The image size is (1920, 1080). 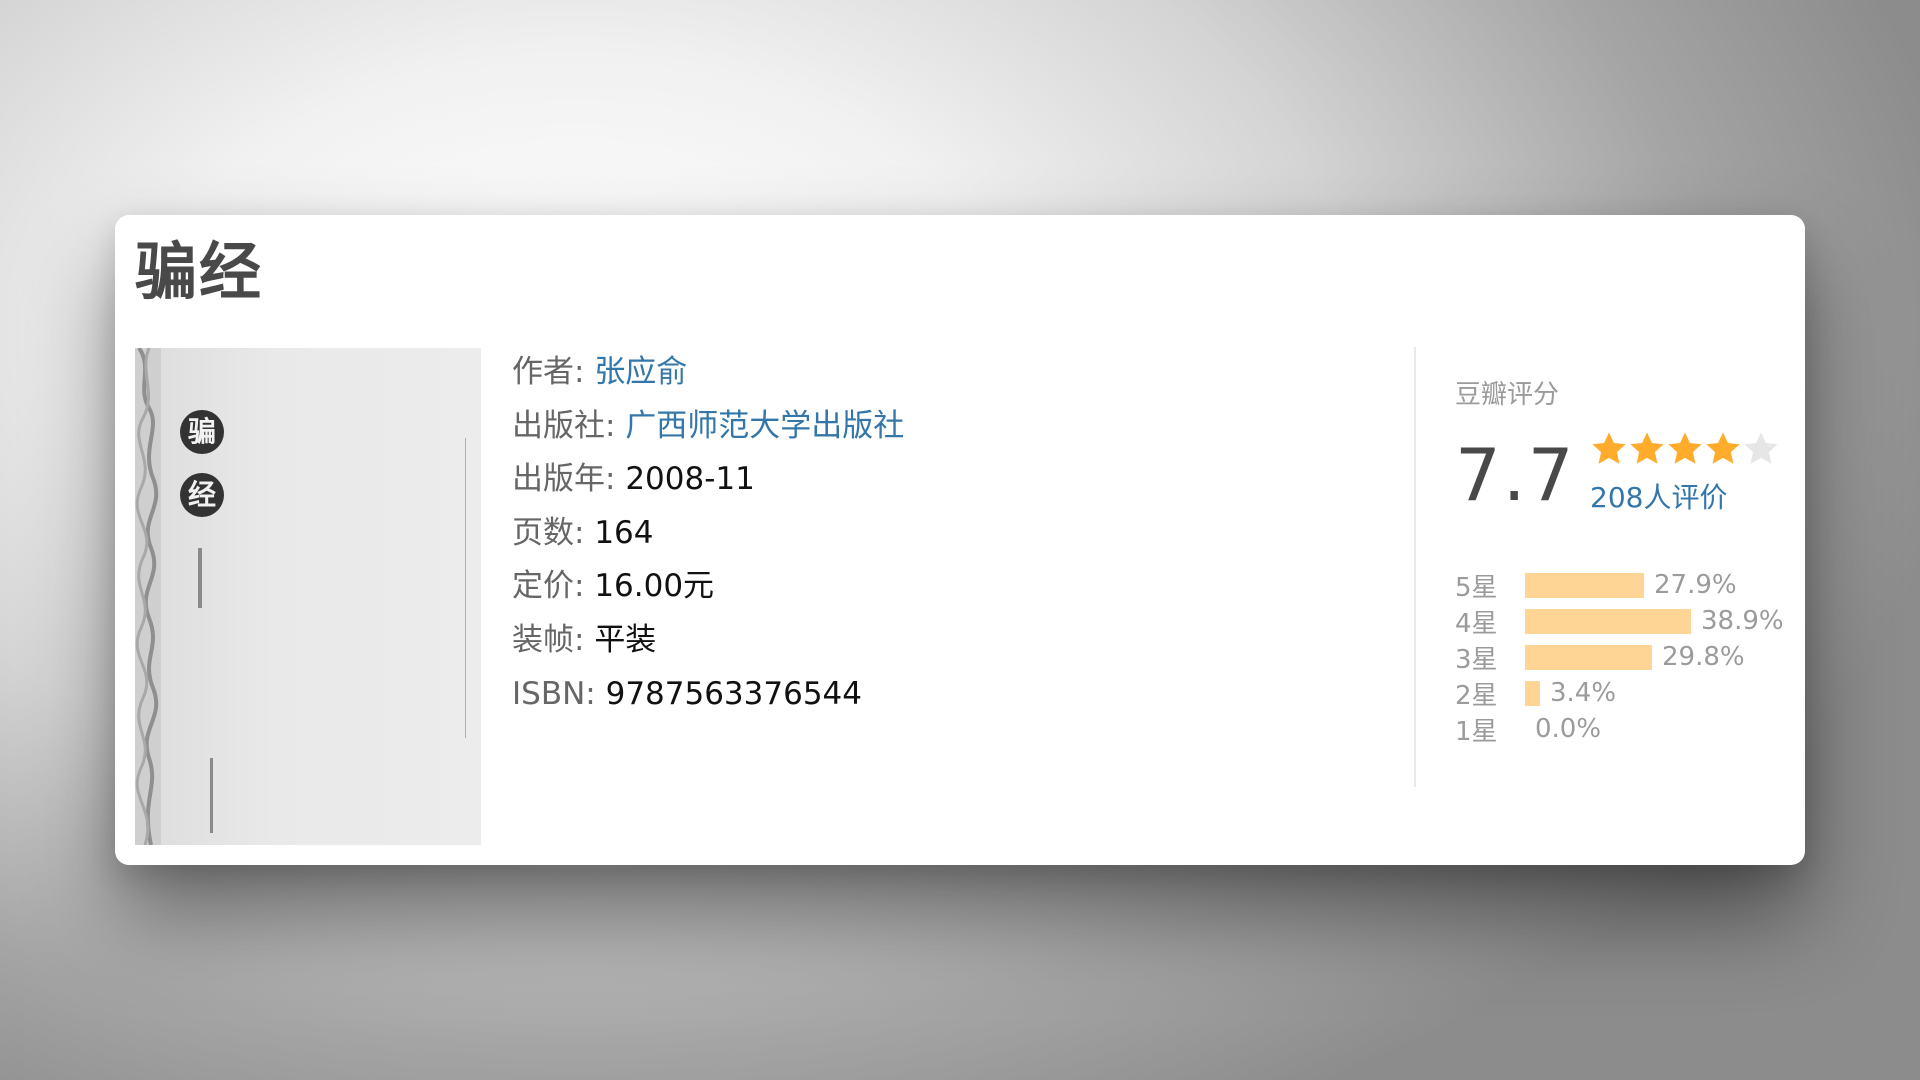 I want to click on pages-label: 页数:, so click(x=548, y=532).